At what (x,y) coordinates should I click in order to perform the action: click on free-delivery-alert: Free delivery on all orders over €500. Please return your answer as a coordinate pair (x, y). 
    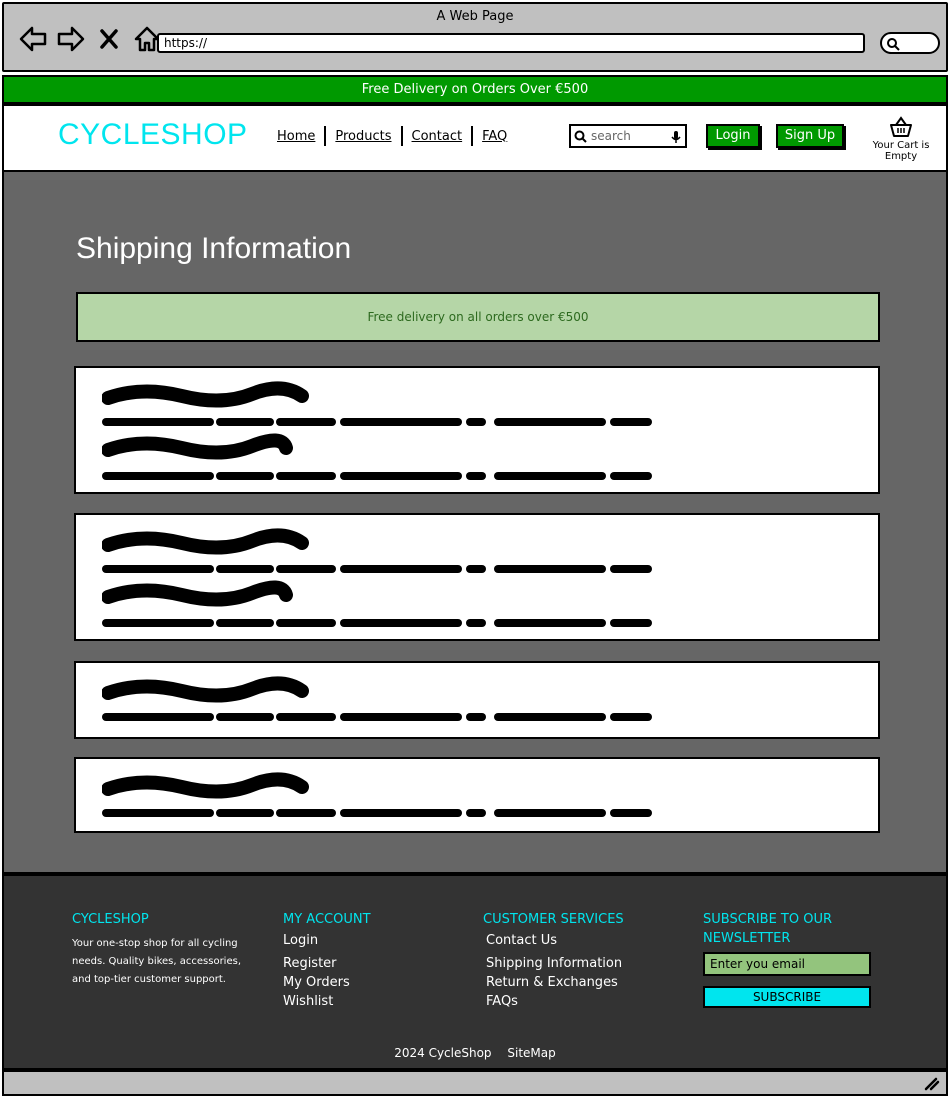
    Looking at the image, I should click on (478, 317).